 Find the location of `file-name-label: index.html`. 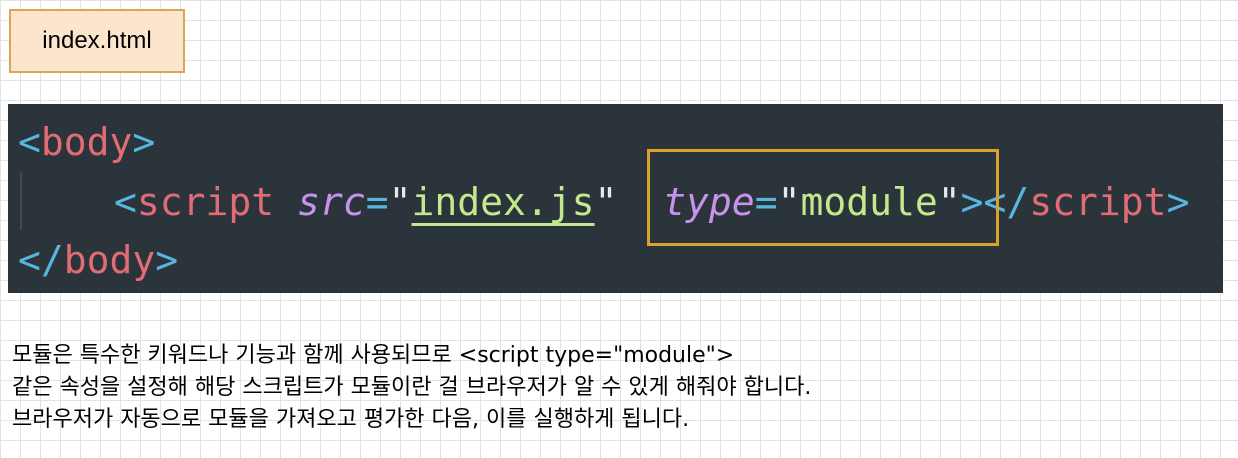

file-name-label: index.html is located at coordinates (97, 41).